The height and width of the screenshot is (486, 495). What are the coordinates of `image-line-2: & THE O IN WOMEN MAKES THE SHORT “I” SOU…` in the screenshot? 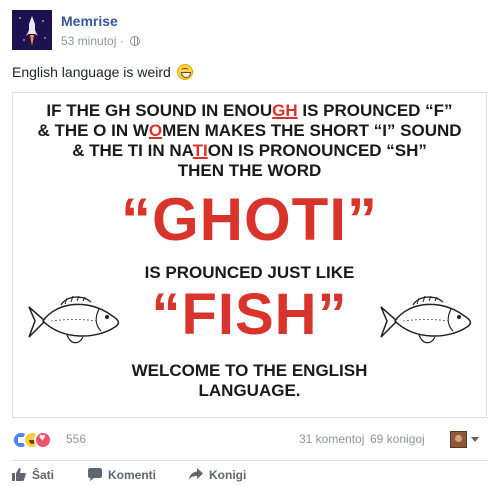 It's located at (249, 131).